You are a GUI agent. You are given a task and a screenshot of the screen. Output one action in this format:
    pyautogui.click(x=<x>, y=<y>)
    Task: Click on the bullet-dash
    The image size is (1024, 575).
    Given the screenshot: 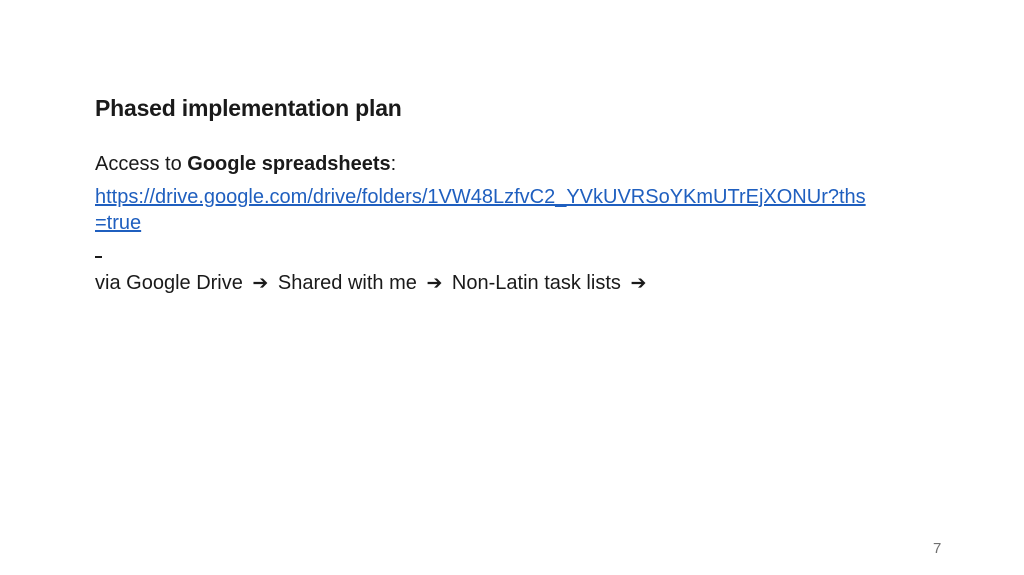 What is the action you would take?
    pyautogui.click(x=98, y=257)
    